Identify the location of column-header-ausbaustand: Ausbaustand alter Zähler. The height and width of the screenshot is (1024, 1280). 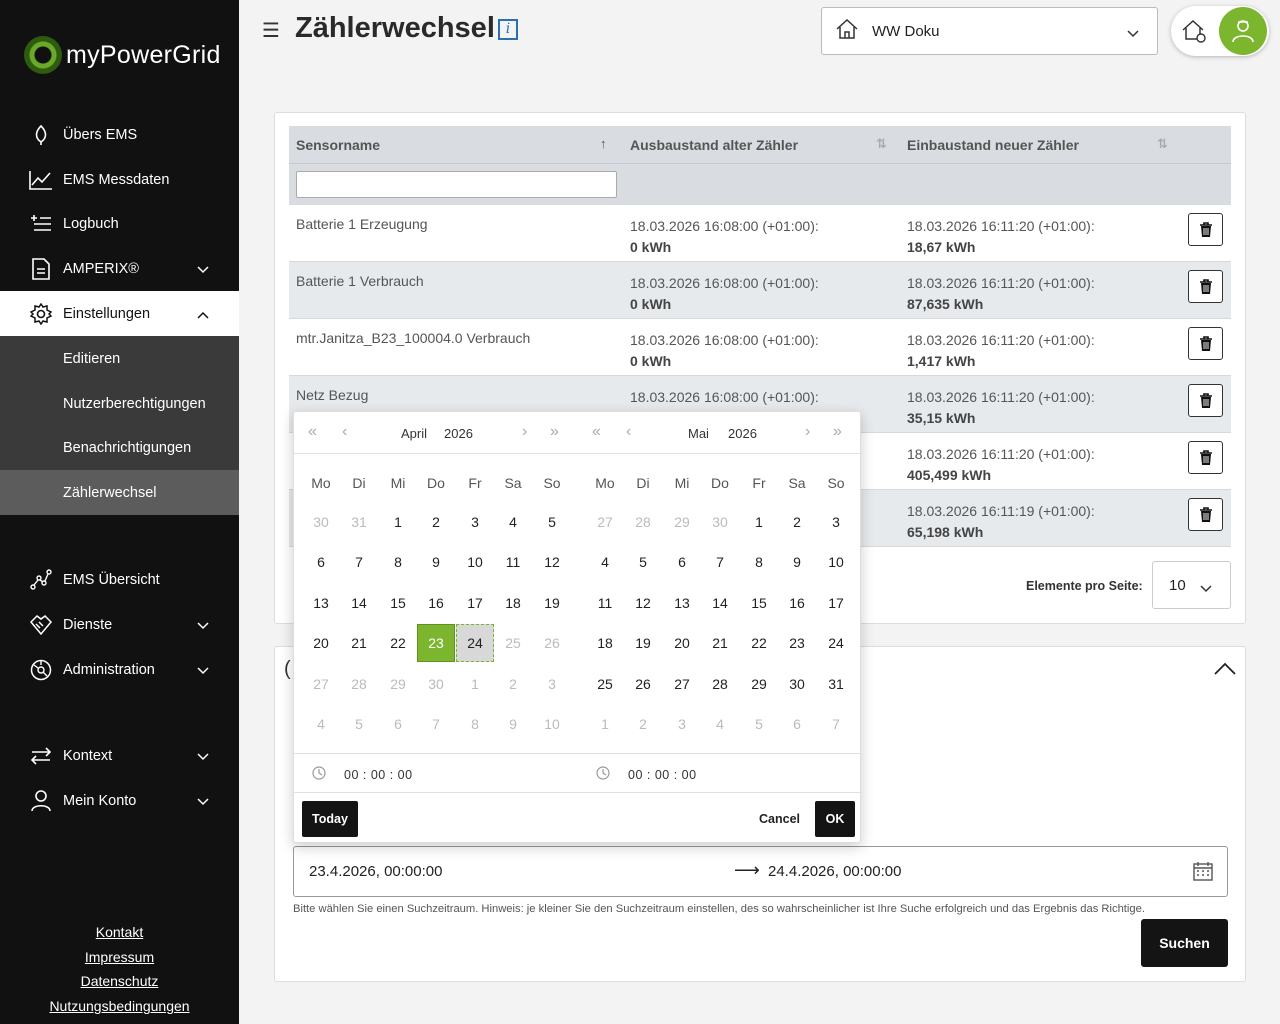
(714, 145).